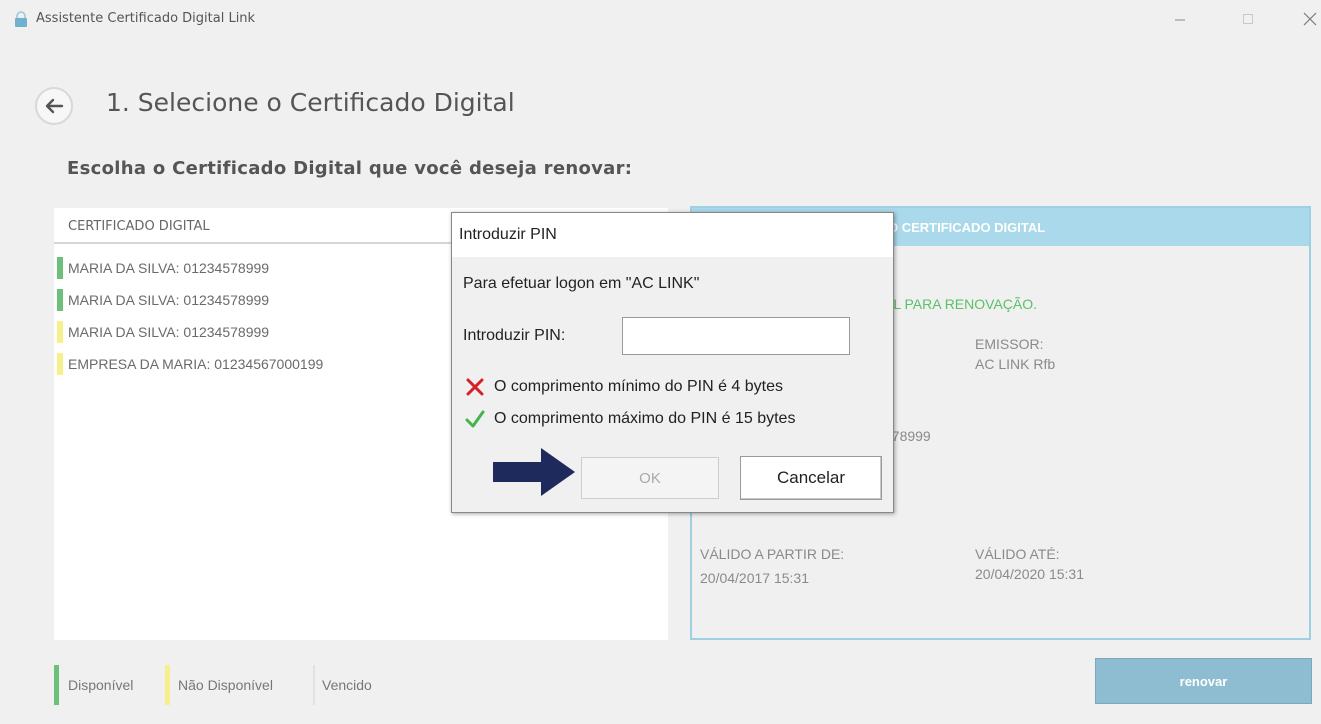 The image size is (1321, 724). Describe the element at coordinates (1203, 681) in the screenshot. I see `renew-button: renovar` at that location.